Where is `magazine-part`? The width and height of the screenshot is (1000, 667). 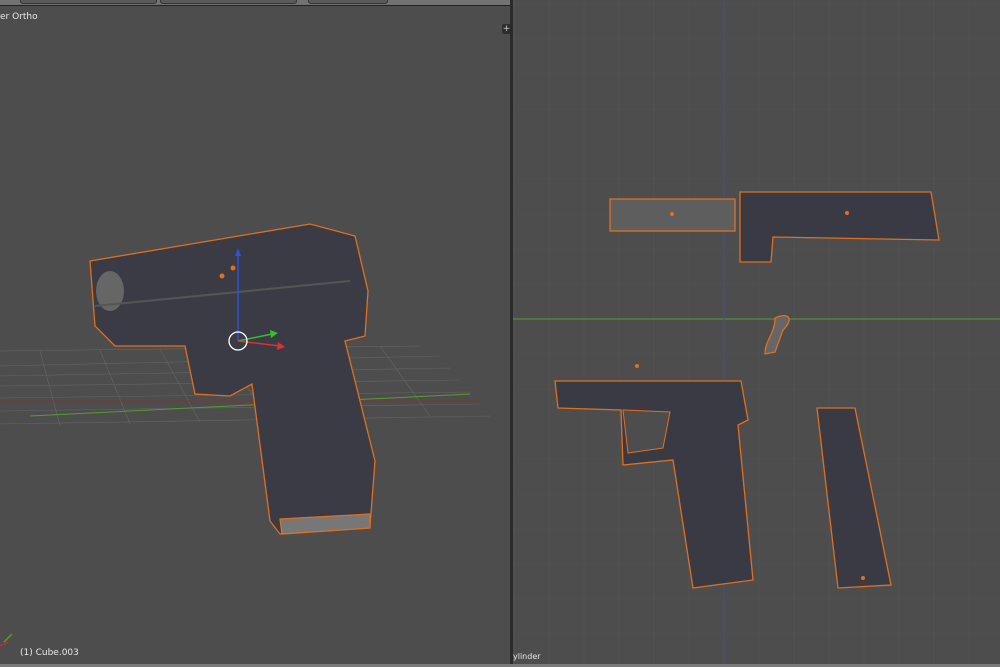 magazine-part is located at coordinates (854, 498).